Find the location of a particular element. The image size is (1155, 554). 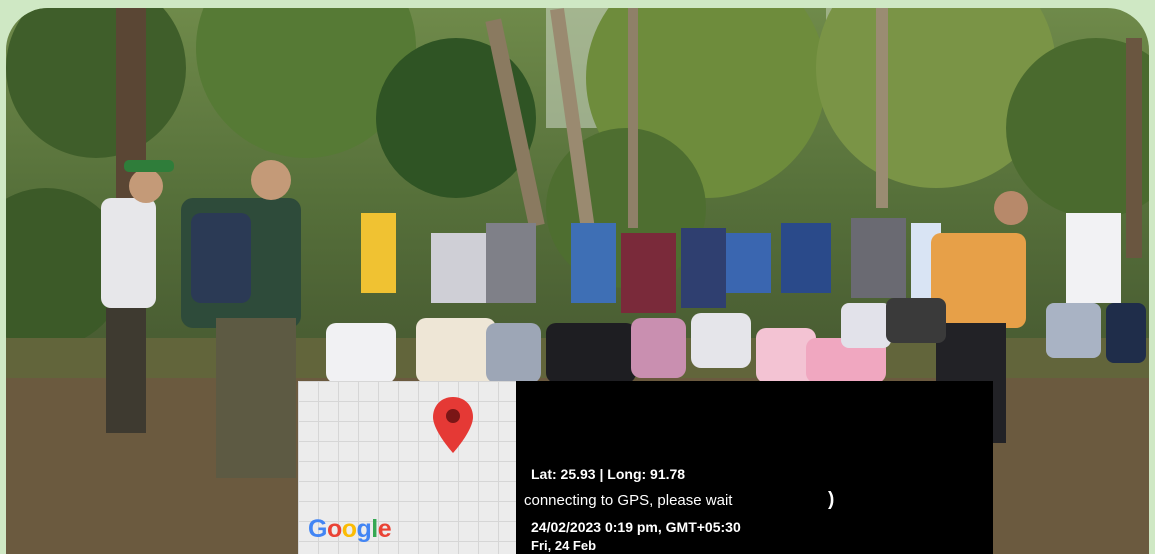

lat-long-readout: Lat: 25.93 | Long: 91.78 is located at coordinates (608, 474).